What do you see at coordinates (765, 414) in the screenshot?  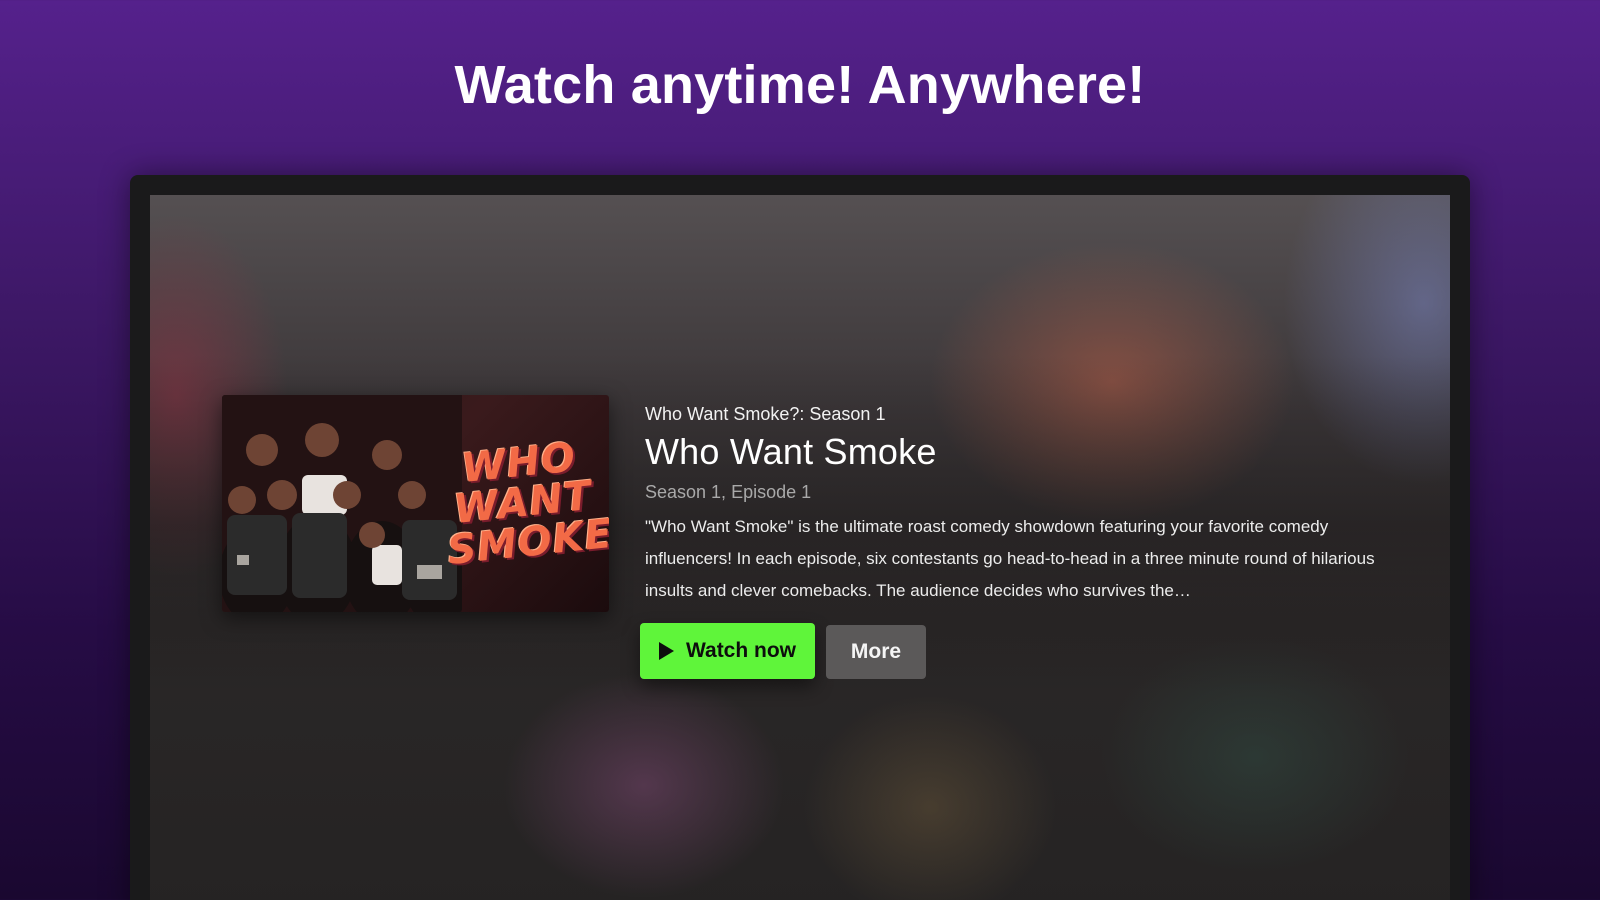 I see `series-season-label: Who Want Smoke?: Season 1` at bounding box center [765, 414].